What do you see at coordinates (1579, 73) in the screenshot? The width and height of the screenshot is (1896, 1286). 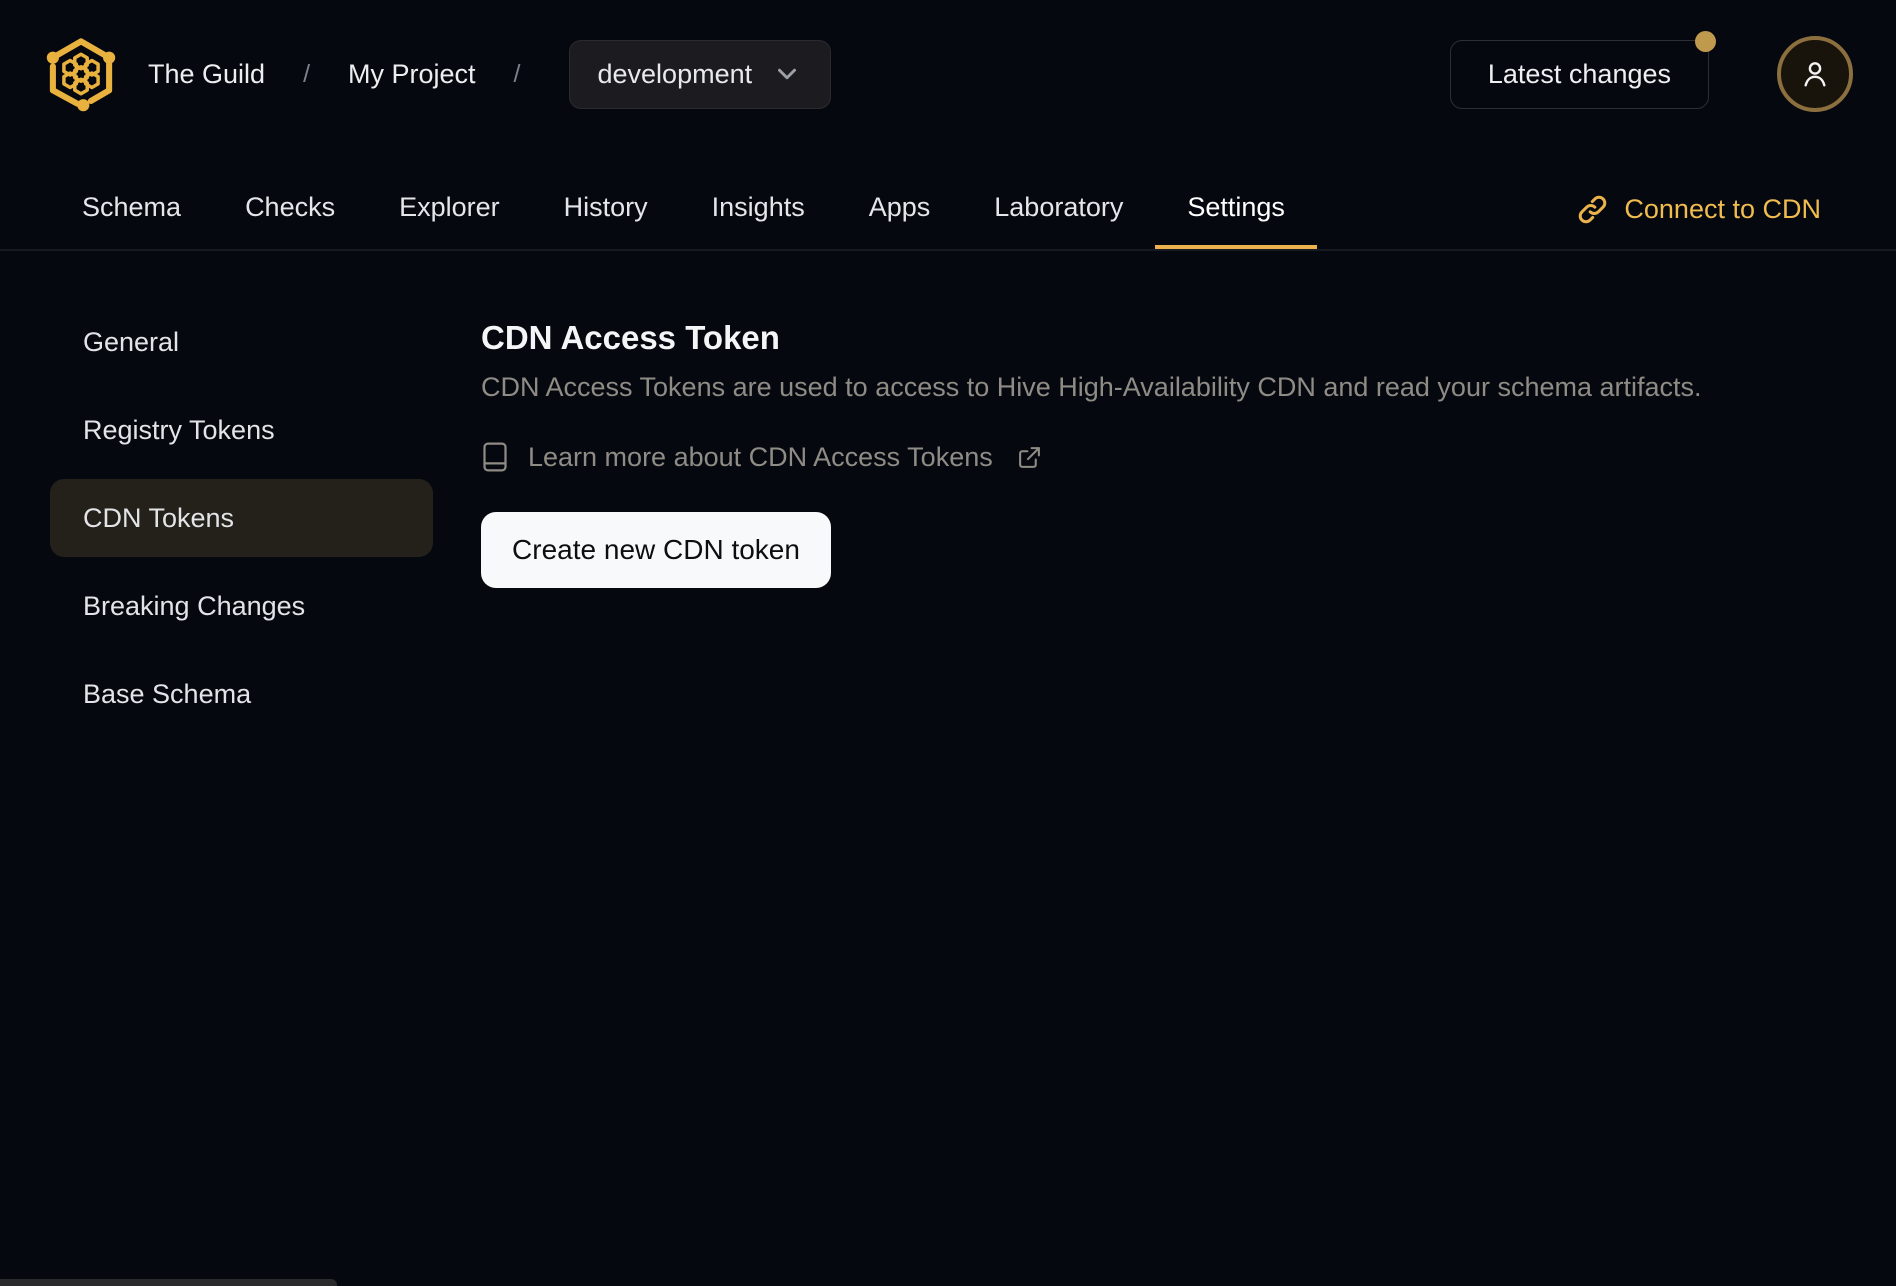 I see `latest-changes-label: Latest changes` at bounding box center [1579, 73].